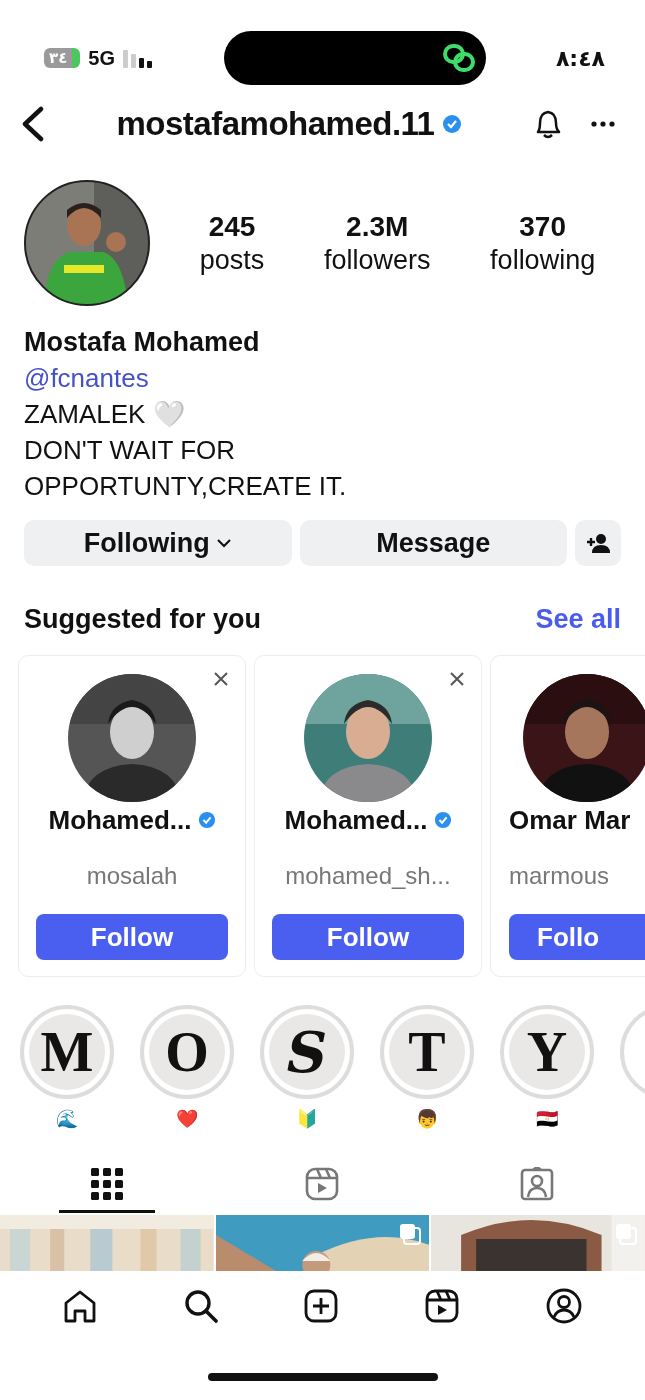 The height and width of the screenshot is (1400, 645). I want to click on add-person-button, so click(598, 543).